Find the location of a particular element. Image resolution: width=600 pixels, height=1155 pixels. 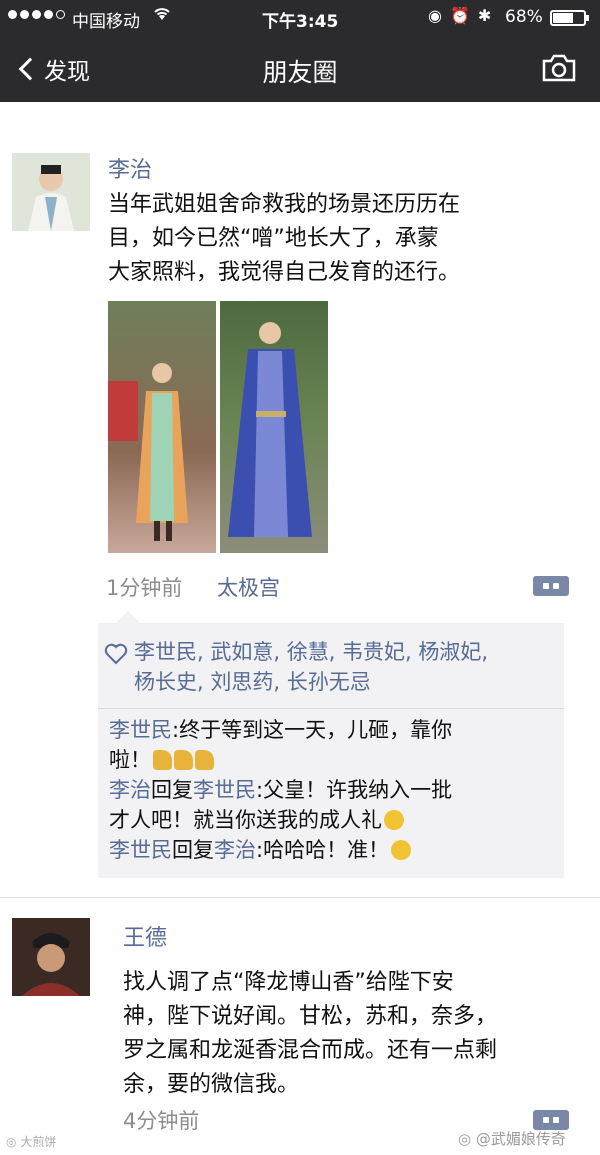

dizzy-face-emoji is located at coordinates (394, 820).